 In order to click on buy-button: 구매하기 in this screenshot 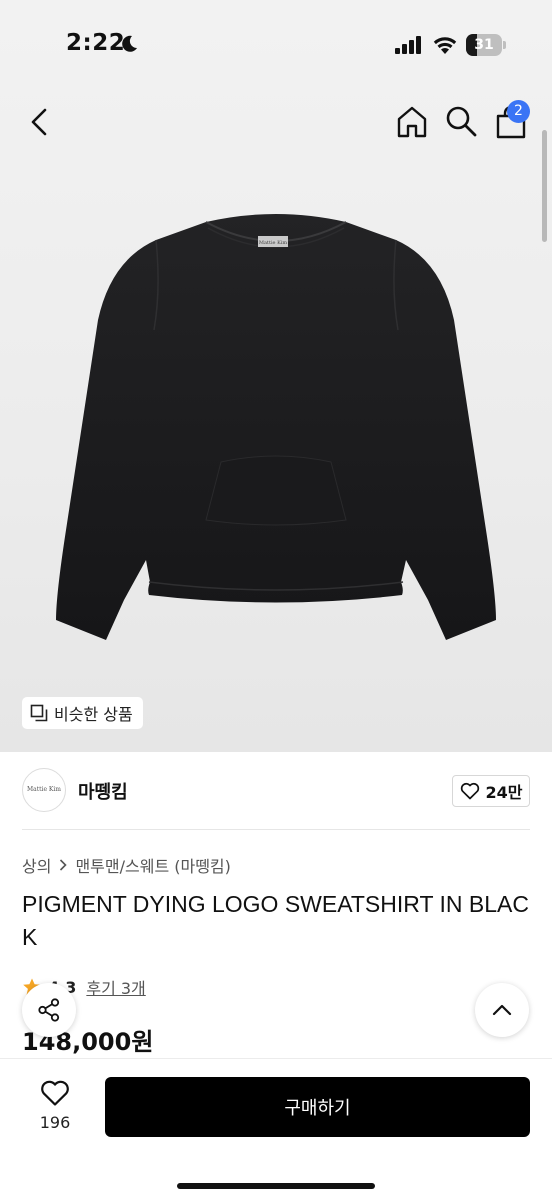, I will do `click(317, 1107)`.